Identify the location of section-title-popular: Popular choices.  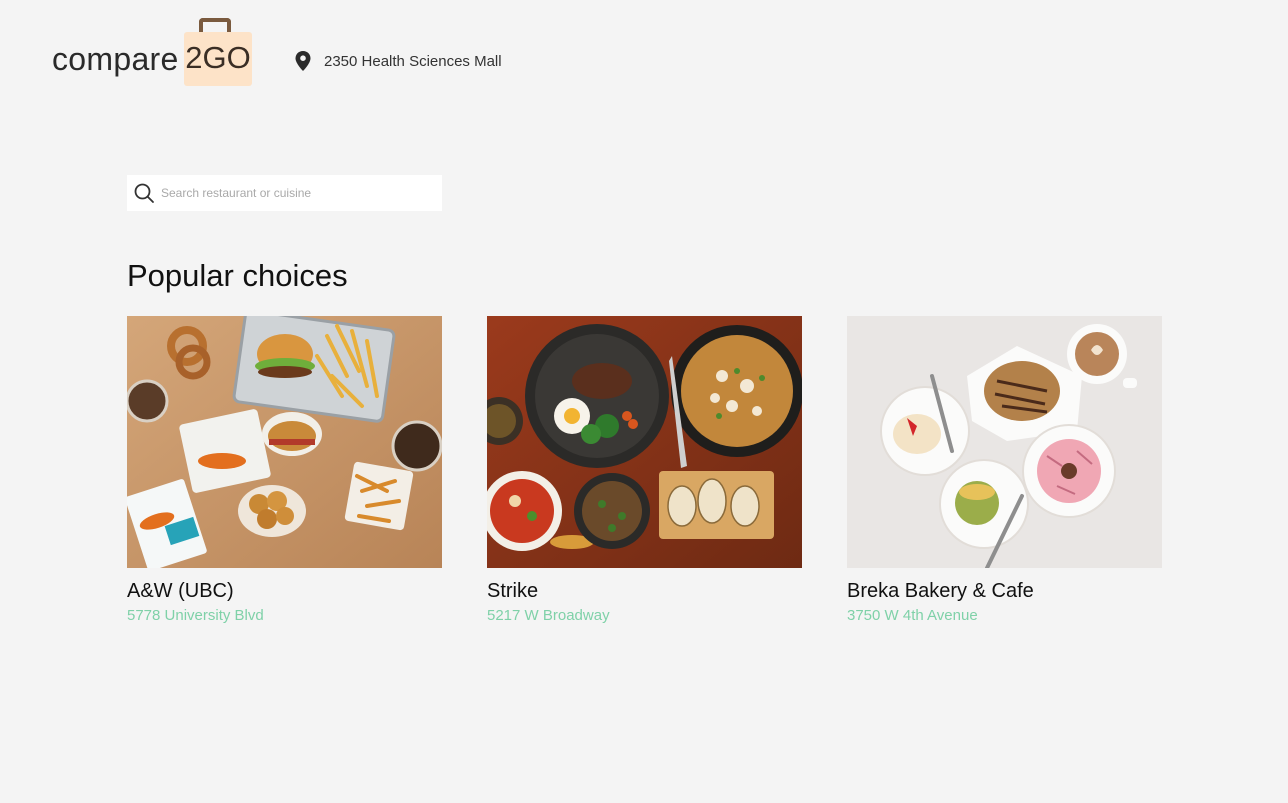
(237, 275).